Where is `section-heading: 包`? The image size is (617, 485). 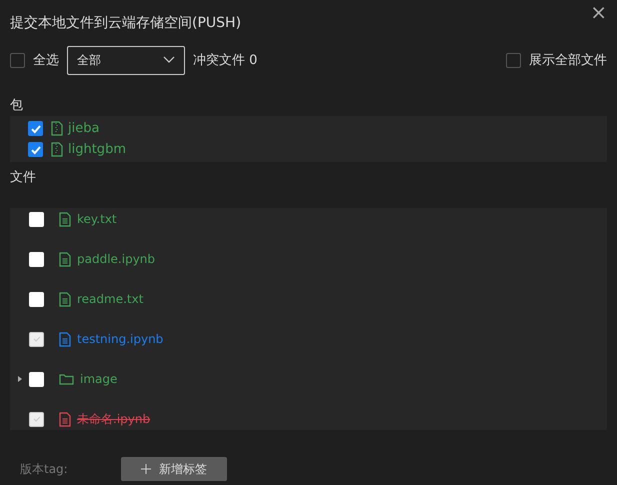
section-heading: 包 is located at coordinates (17, 106).